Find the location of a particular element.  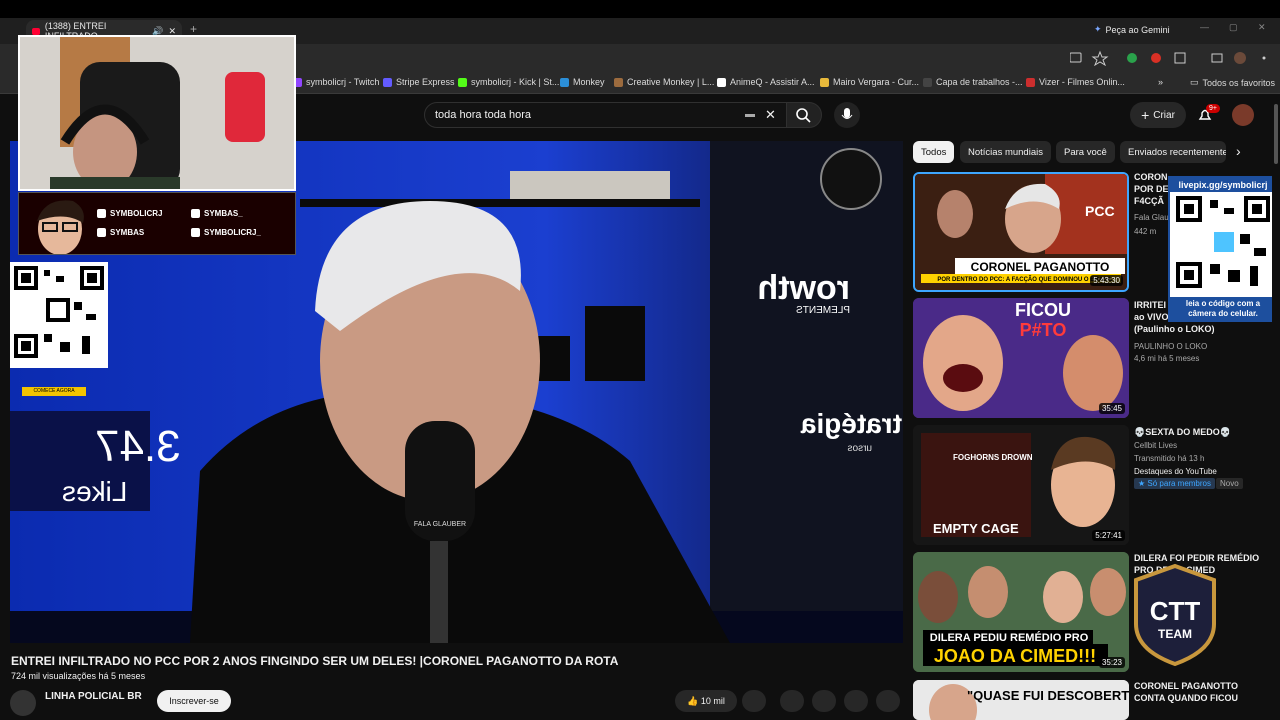

streamer-shirt is located at coordinates (115, 183).